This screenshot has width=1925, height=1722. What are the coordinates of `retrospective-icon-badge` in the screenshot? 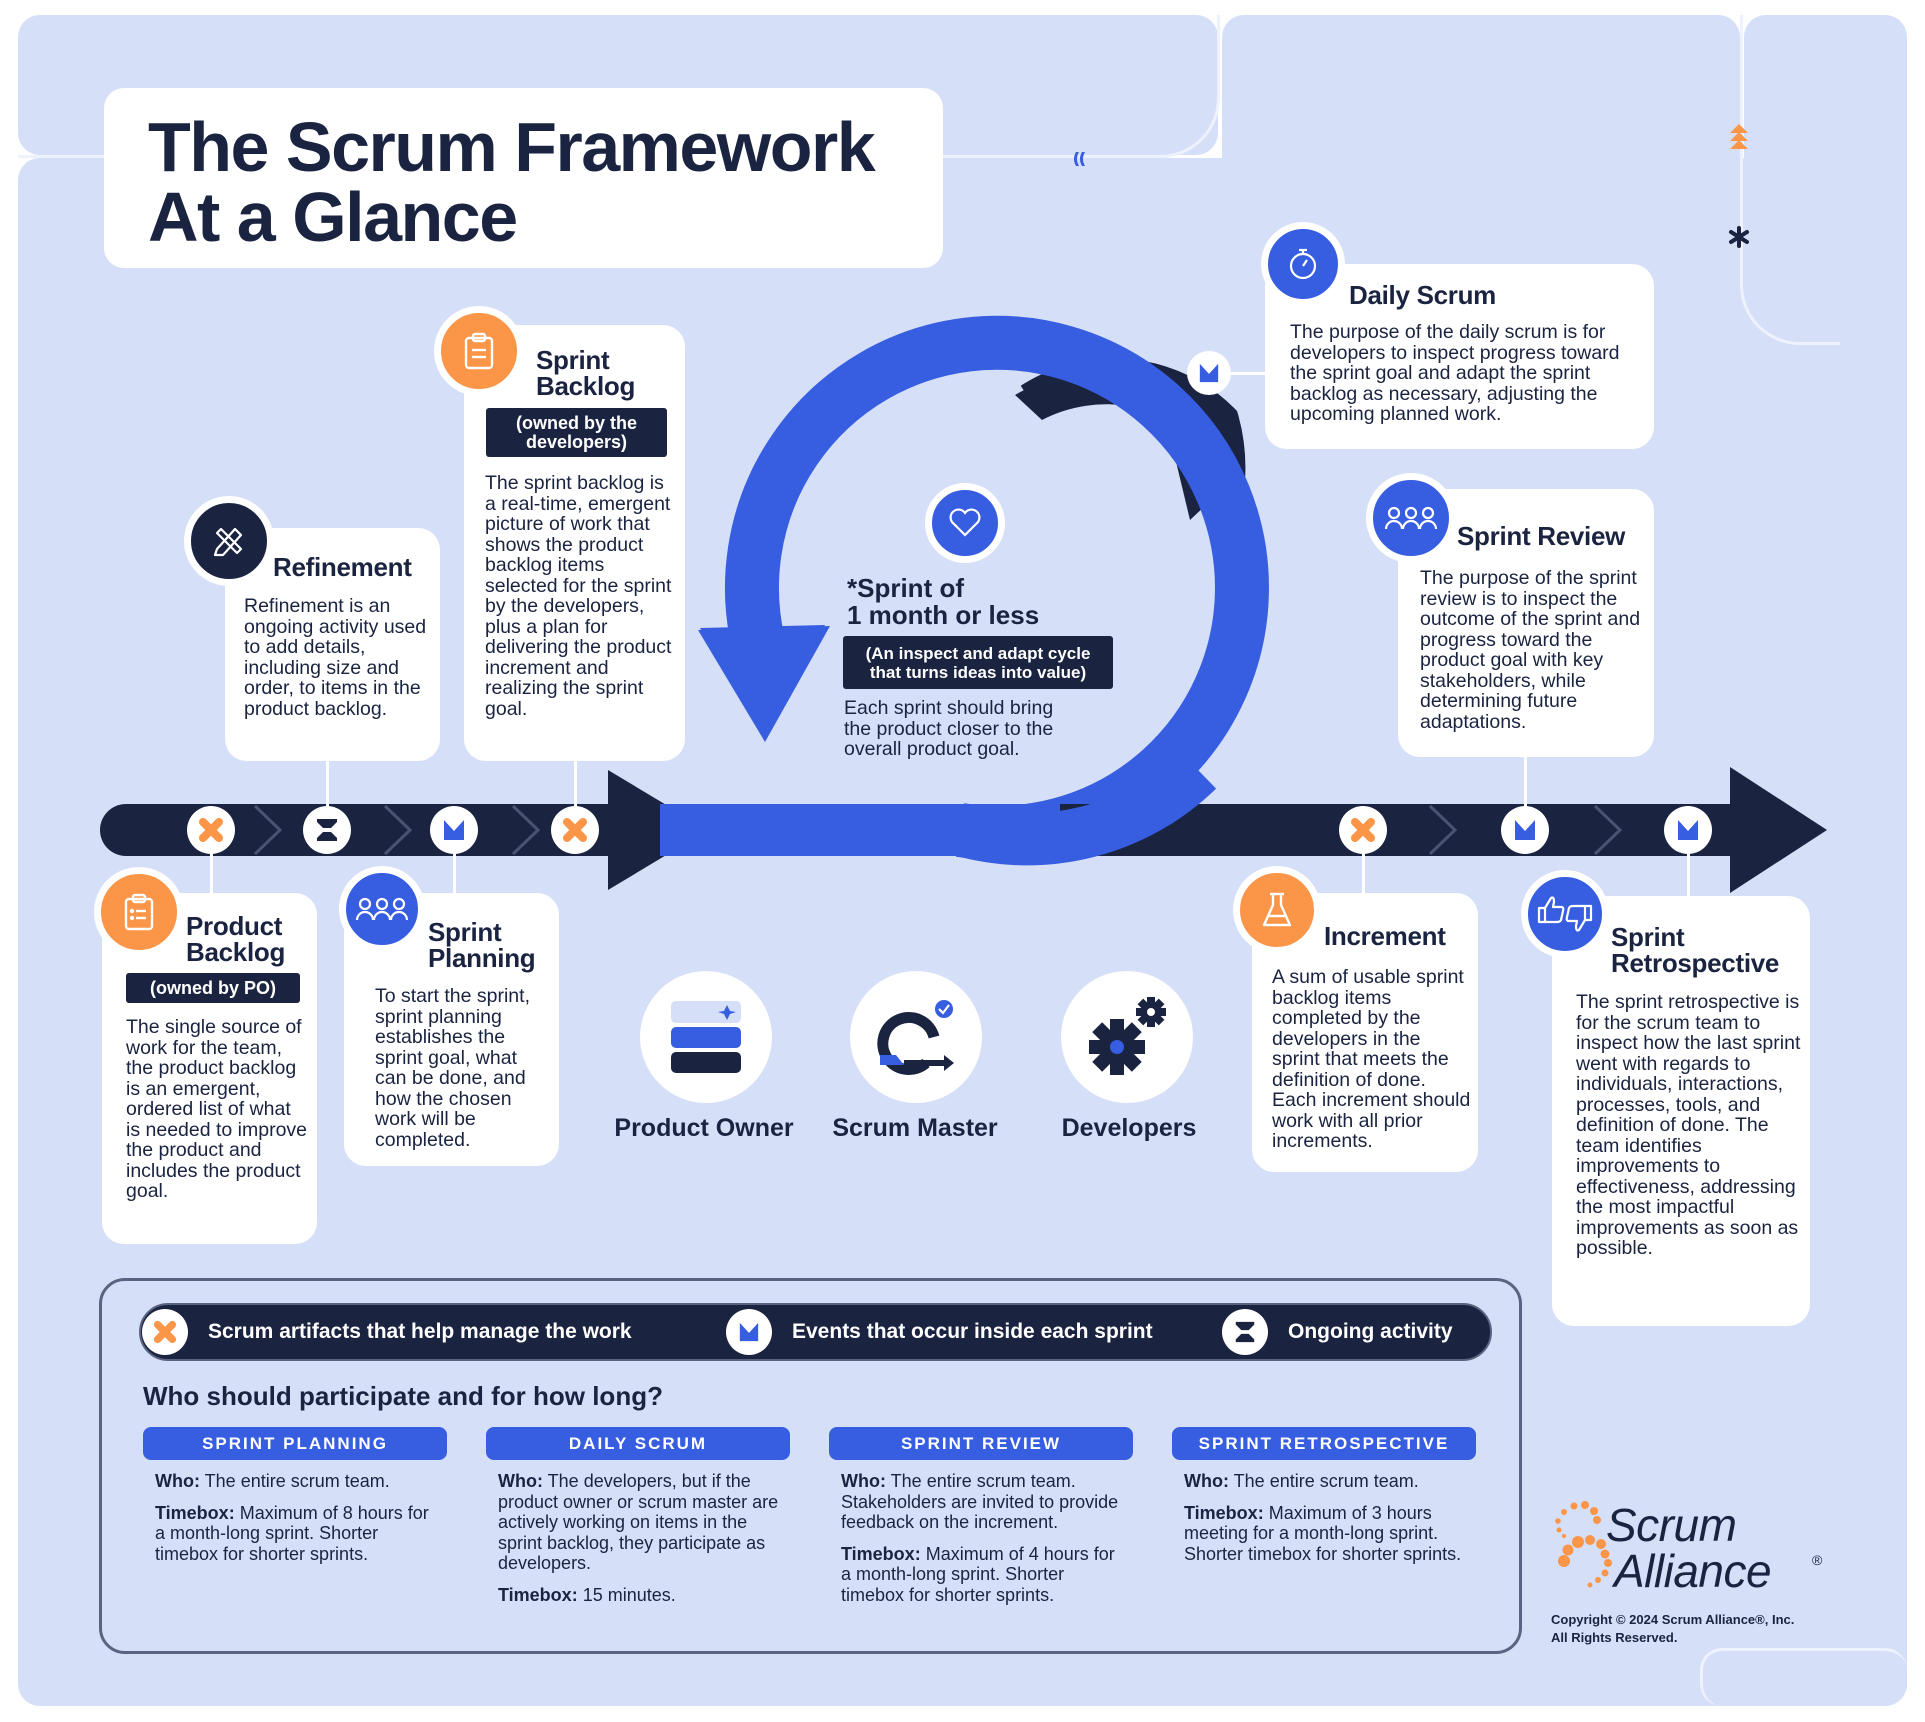 It's located at (1565, 914).